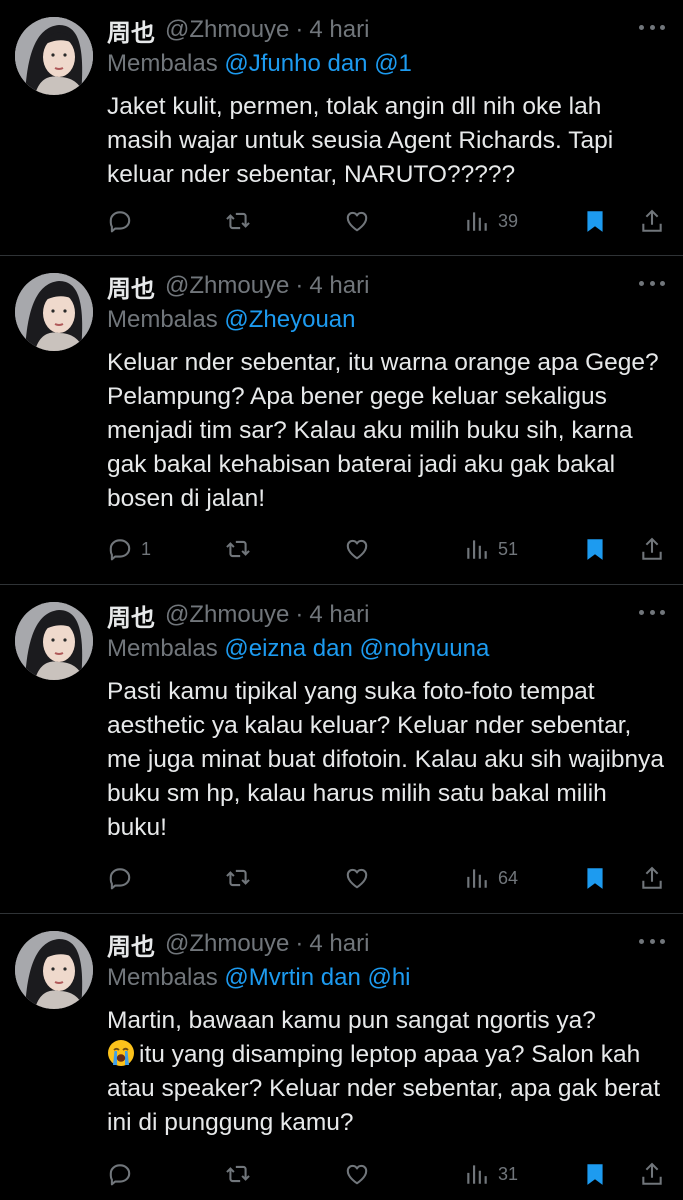 The image size is (683, 1200). What do you see at coordinates (289, 319) in the screenshot?
I see `replying-to-mentions: @Zheyouan` at bounding box center [289, 319].